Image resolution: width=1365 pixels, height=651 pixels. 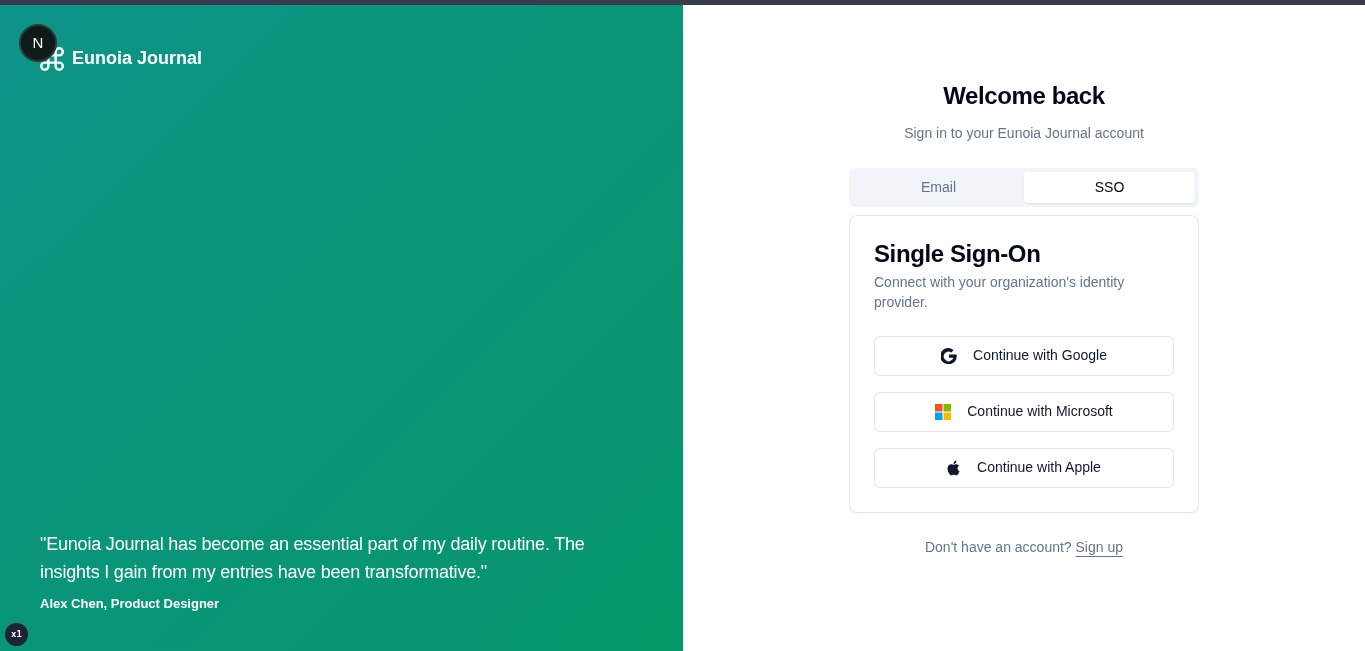 What do you see at coordinates (313, 558) in the screenshot?
I see `testimonial-quote: "Eunoia Journal has become an essential part of my daily routine. The insights I gain from my entries have been transformative."` at bounding box center [313, 558].